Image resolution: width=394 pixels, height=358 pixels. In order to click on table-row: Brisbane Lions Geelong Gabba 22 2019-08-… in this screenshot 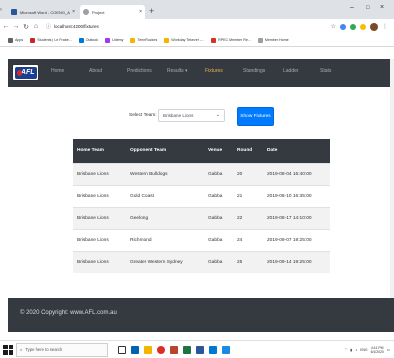, I will do `click(201, 217)`.